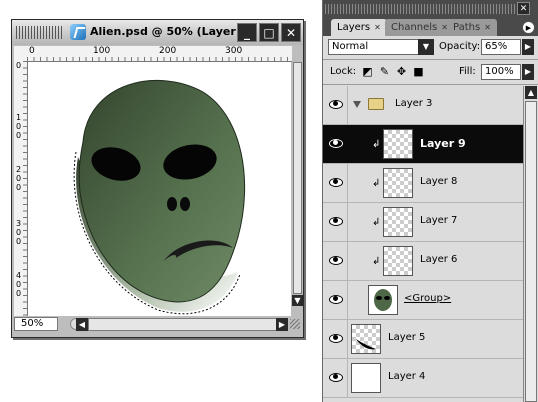  What do you see at coordinates (19, 284) in the screenshot?
I see `ruler-label: 400` at bounding box center [19, 284].